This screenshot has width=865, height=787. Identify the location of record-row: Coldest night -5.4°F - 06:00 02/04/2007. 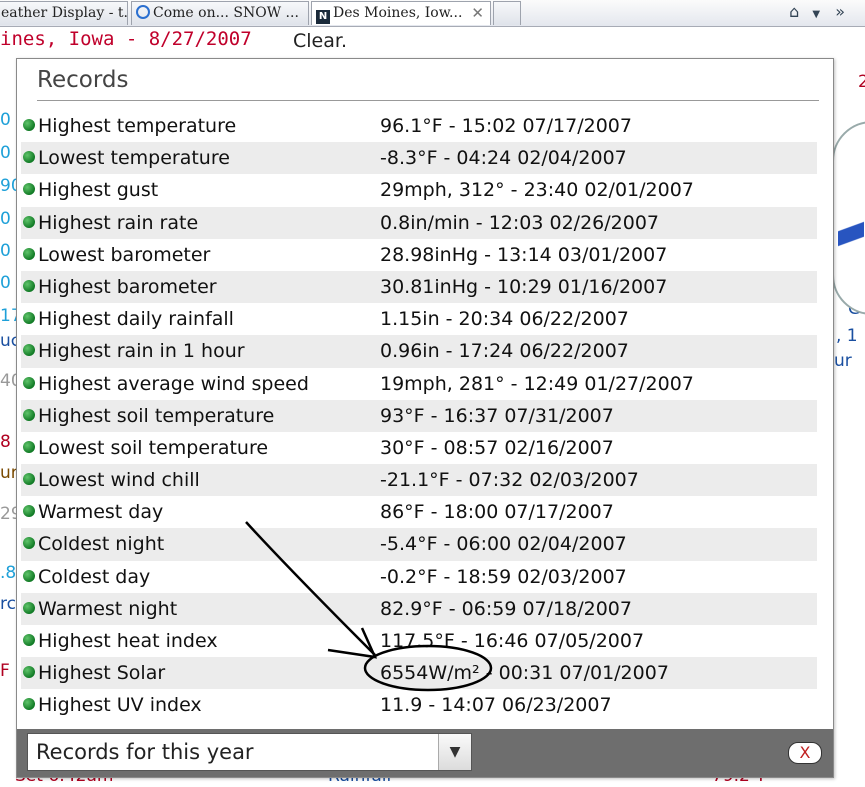
(419, 544).